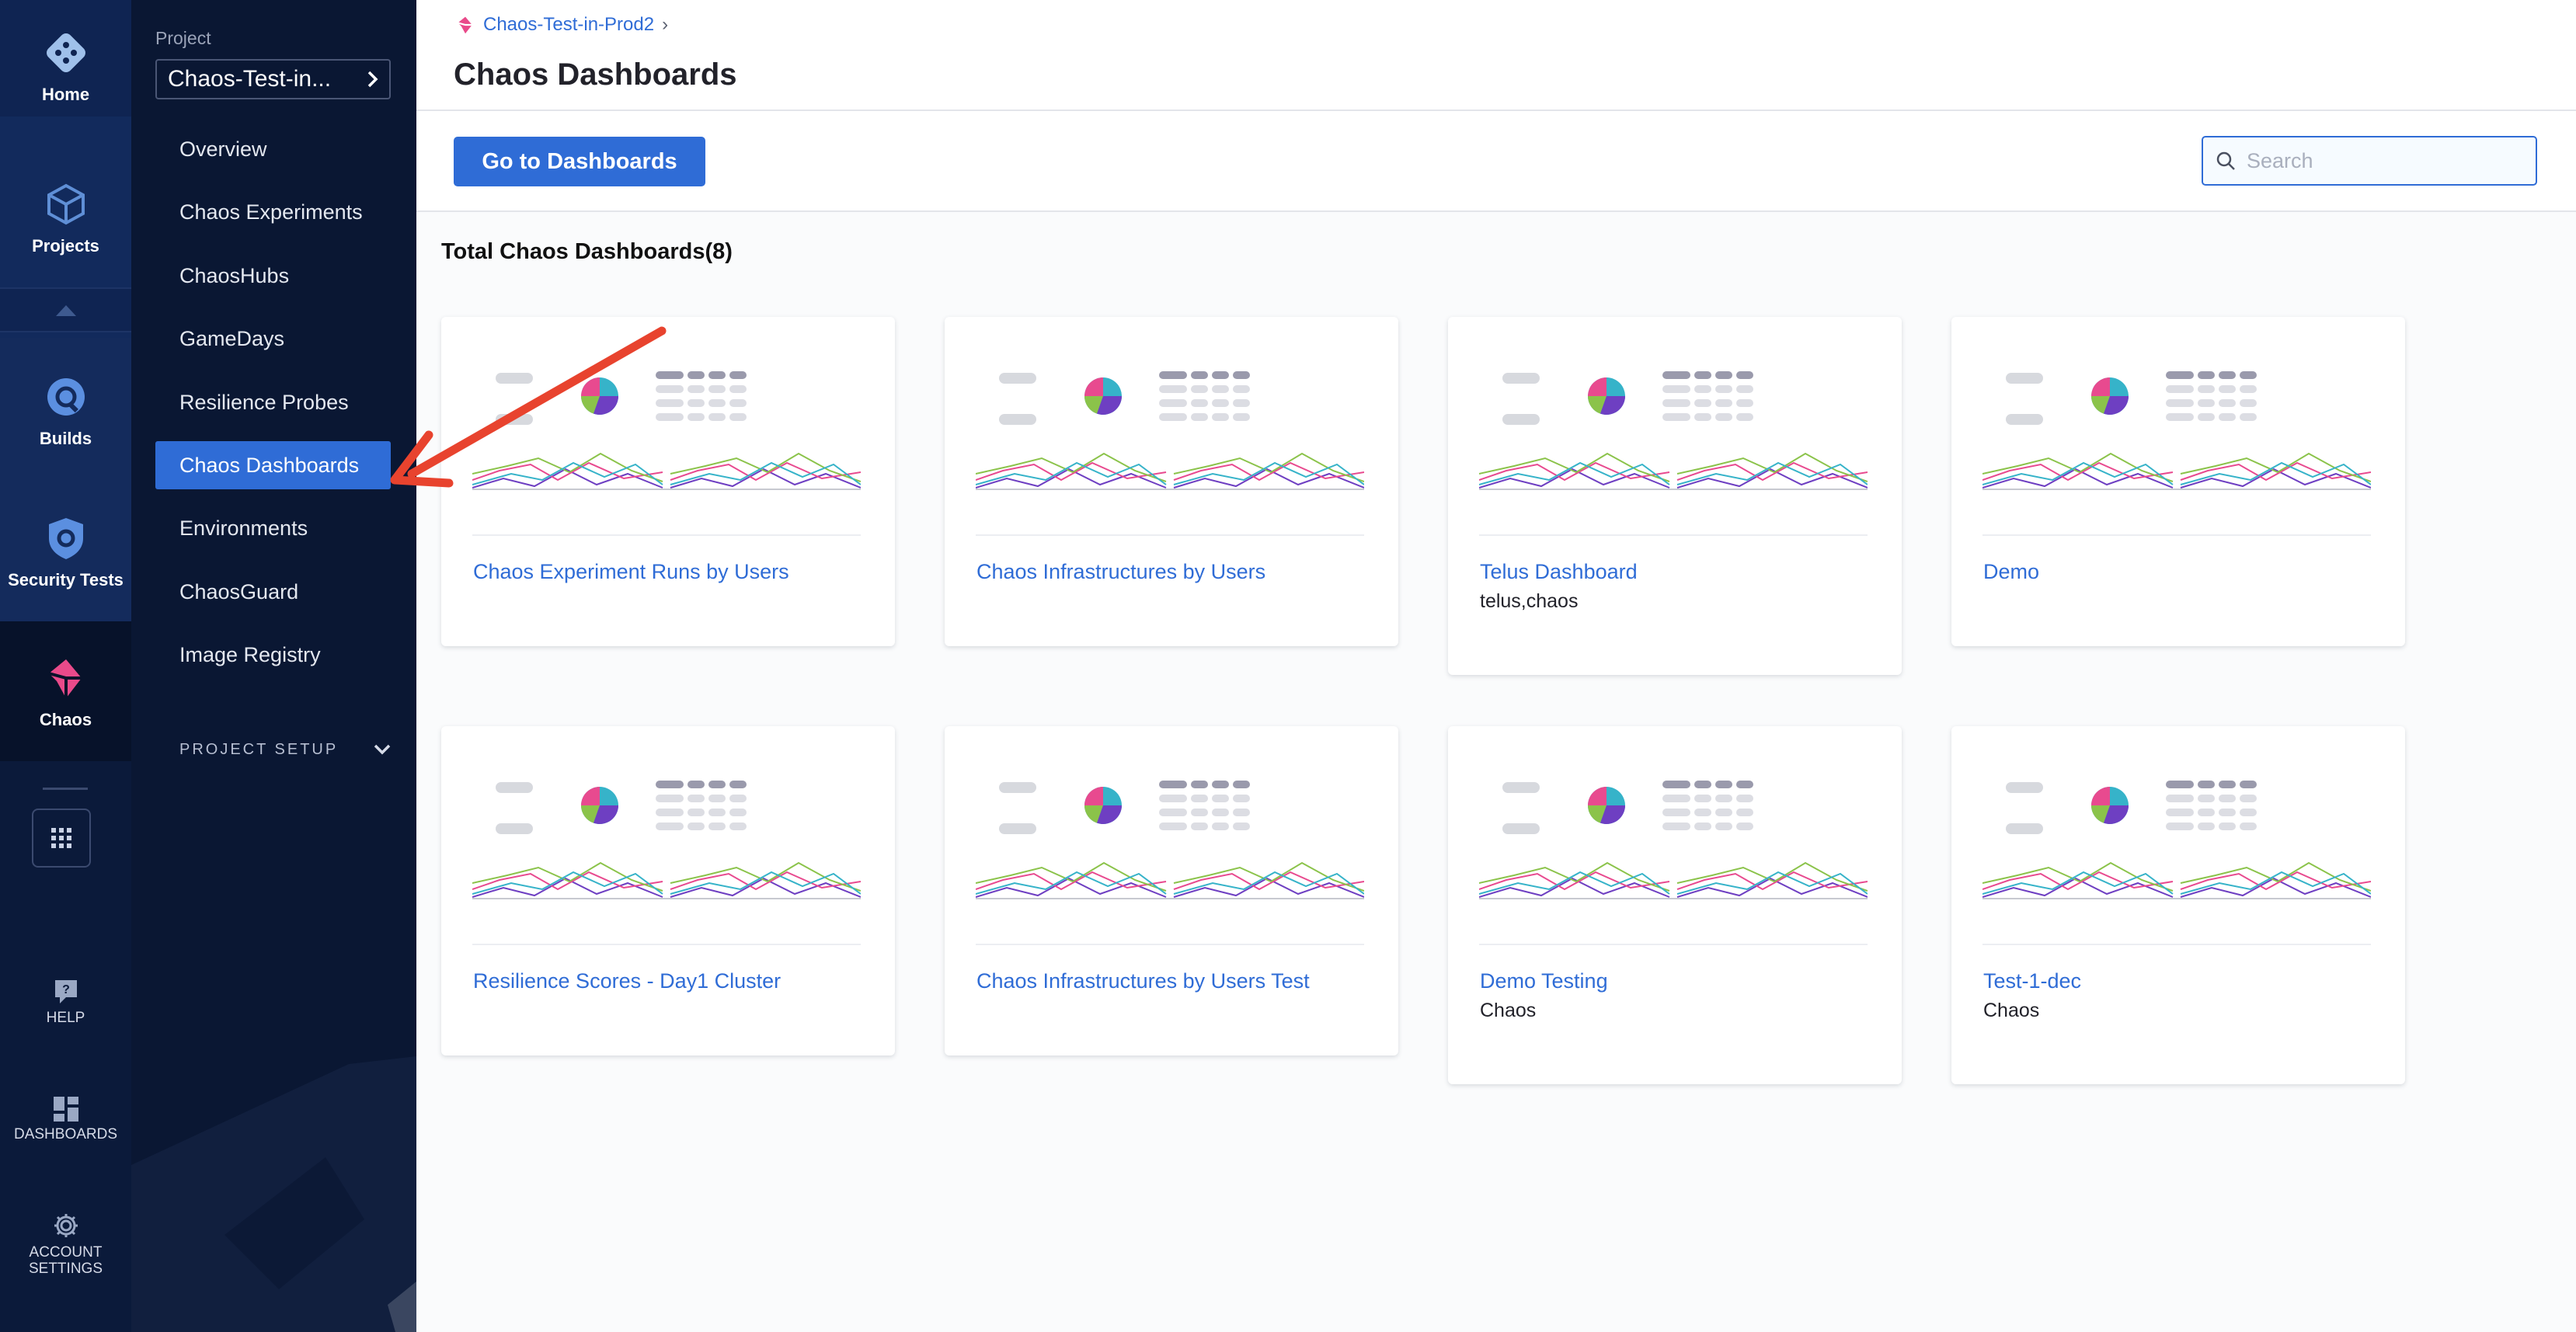 The image size is (2576, 1332). I want to click on rail-security-tests: Security Tests, so click(65, 551).